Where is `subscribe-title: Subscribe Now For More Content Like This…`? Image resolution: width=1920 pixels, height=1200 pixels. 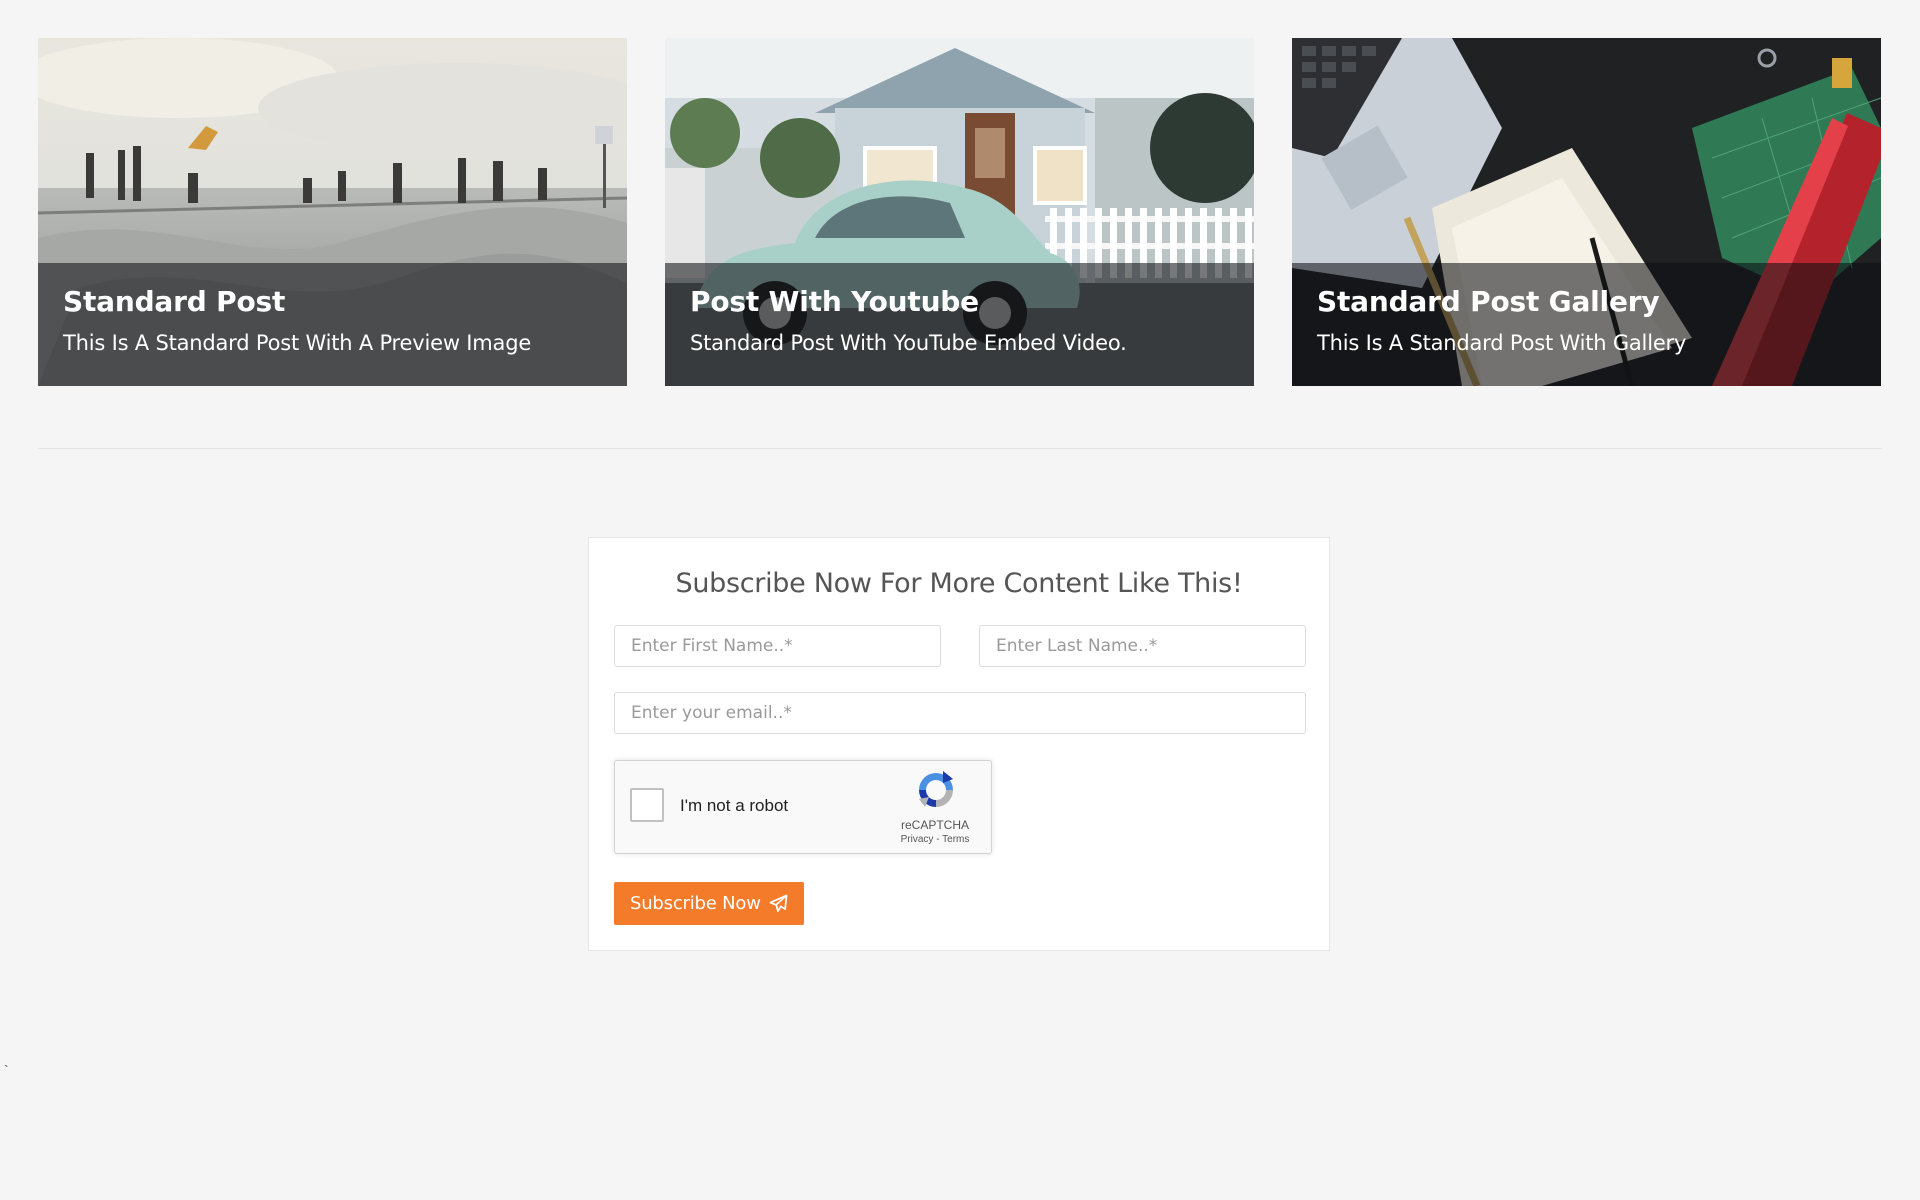
subscribe-title: Subscribe Now For More Content Like This… is located at coordinates (959, 583).